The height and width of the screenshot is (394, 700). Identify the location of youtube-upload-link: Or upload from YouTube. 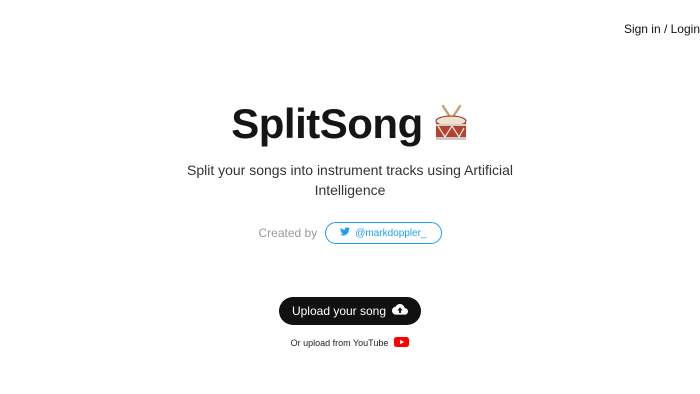
(340, 343).